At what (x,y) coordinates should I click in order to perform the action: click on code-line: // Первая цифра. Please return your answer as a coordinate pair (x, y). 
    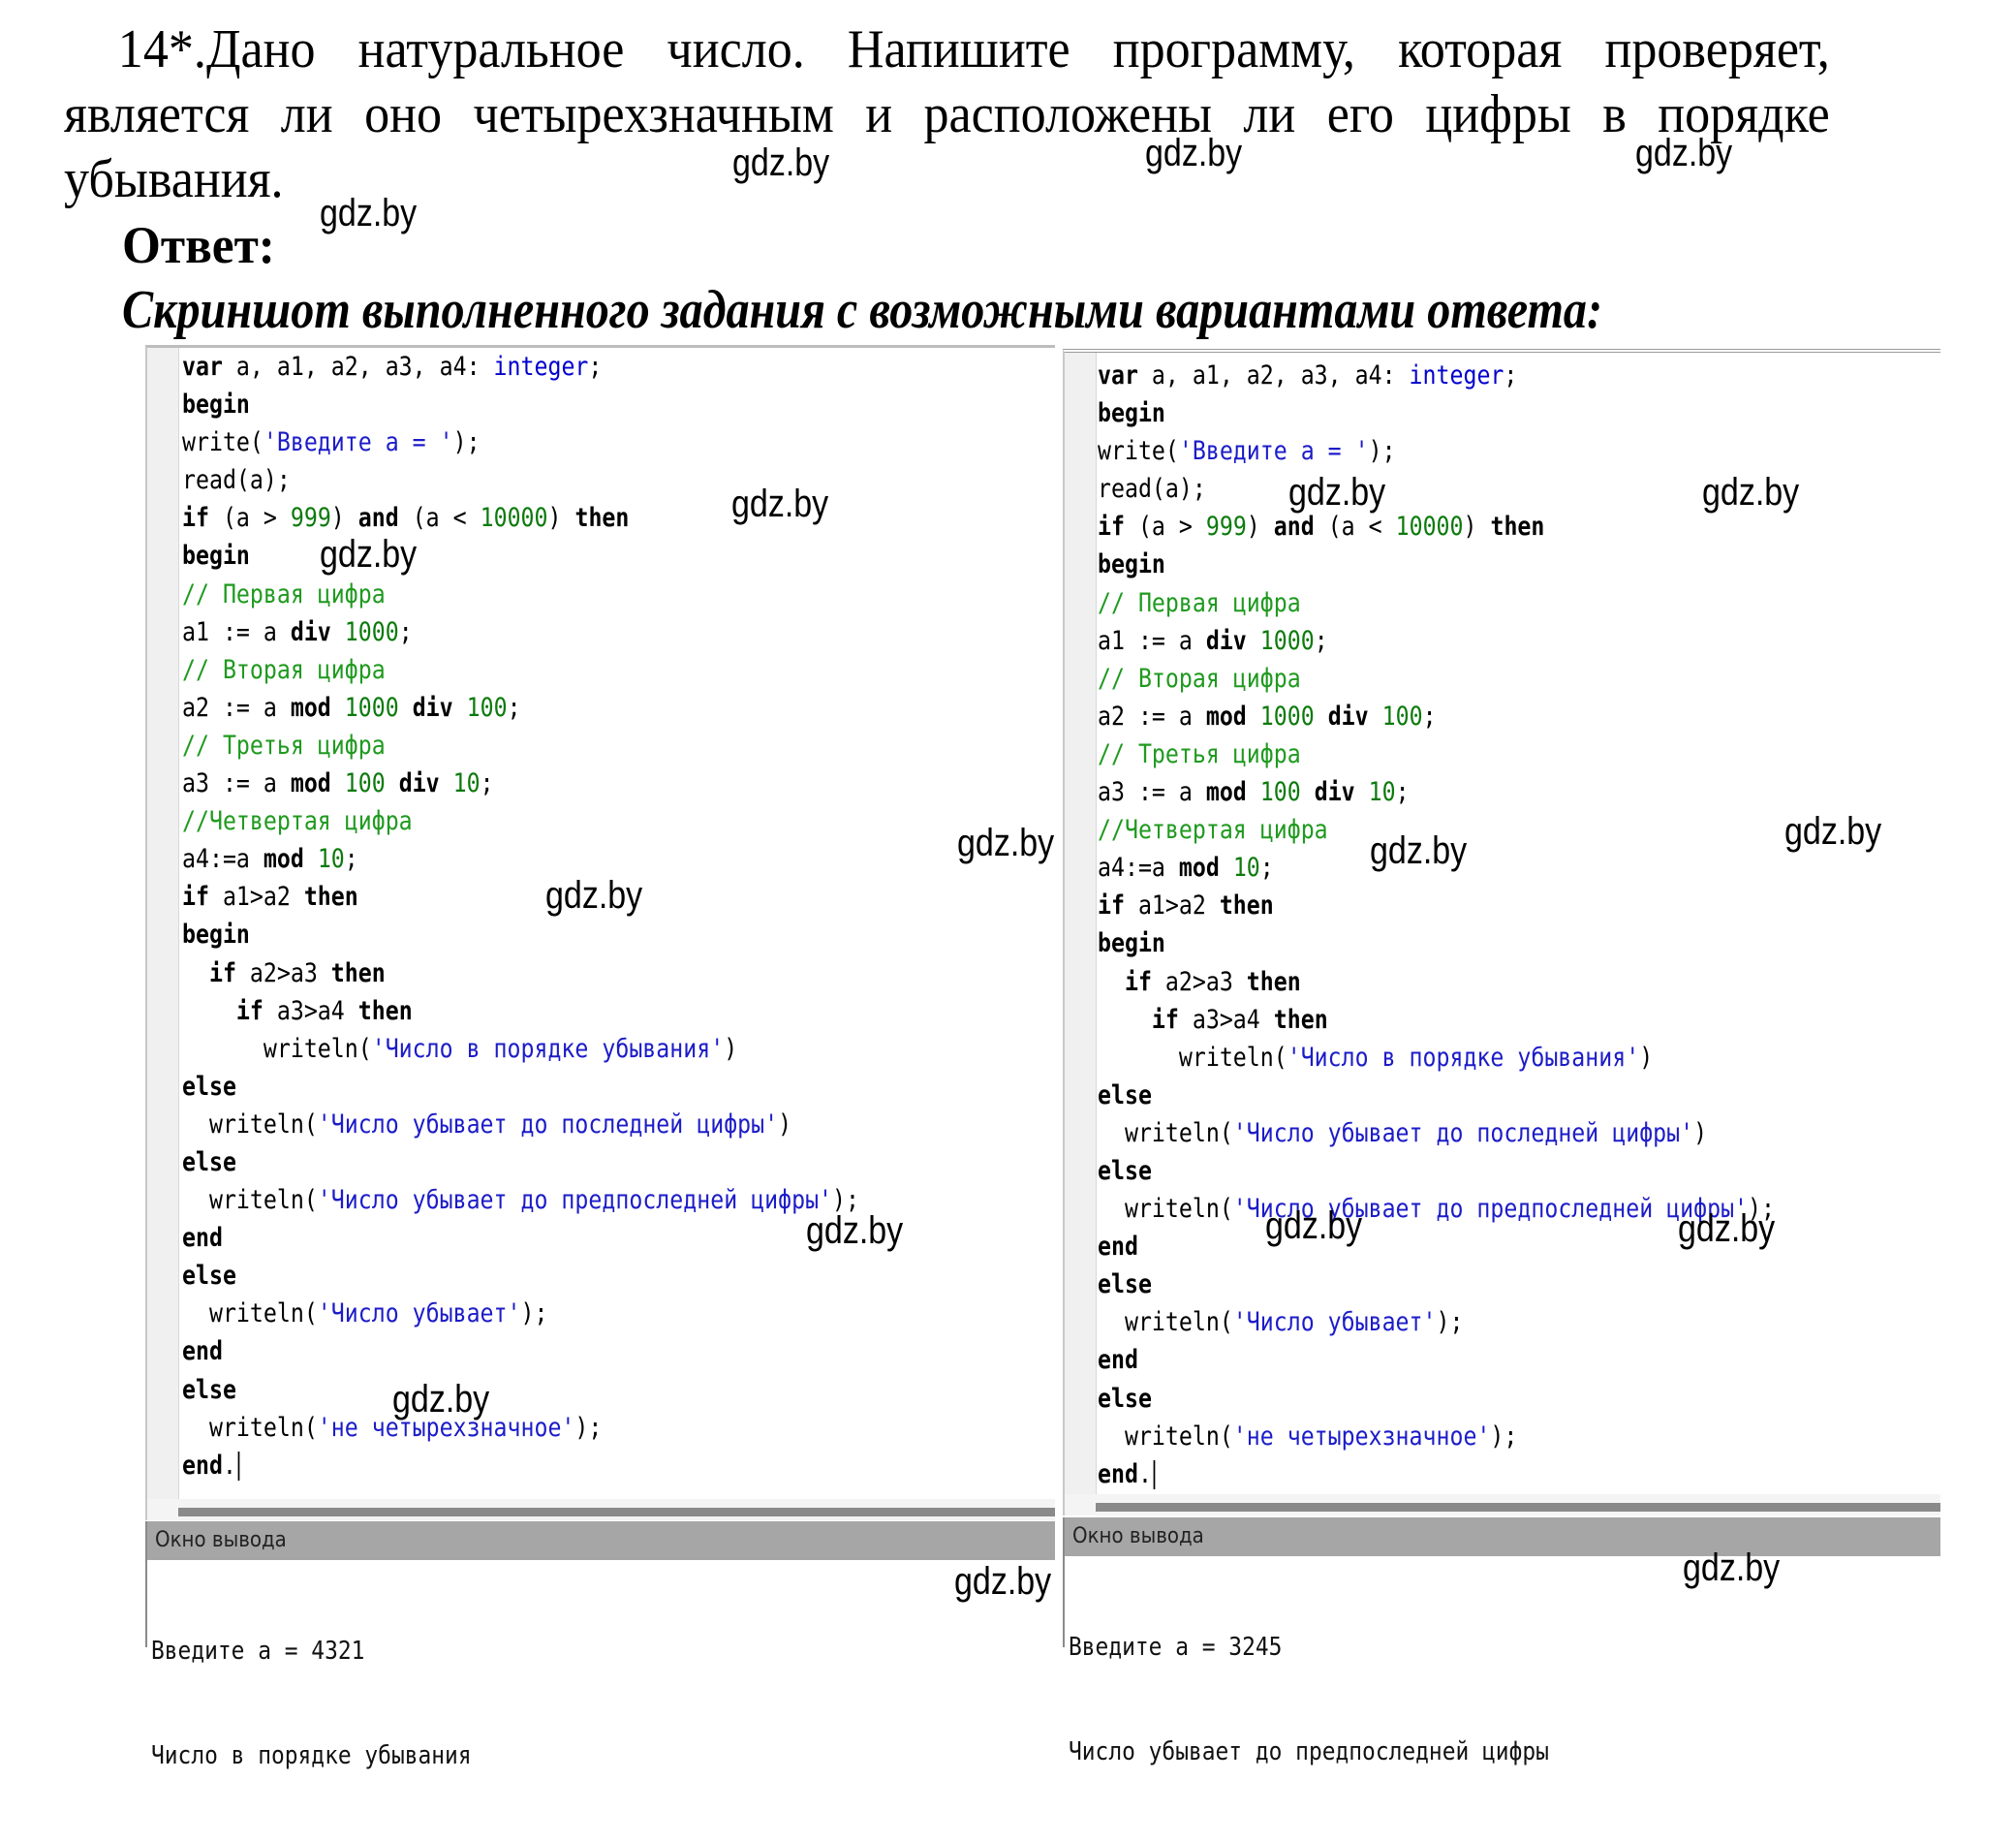
    Looking at the image, I should click on (1199, 603).